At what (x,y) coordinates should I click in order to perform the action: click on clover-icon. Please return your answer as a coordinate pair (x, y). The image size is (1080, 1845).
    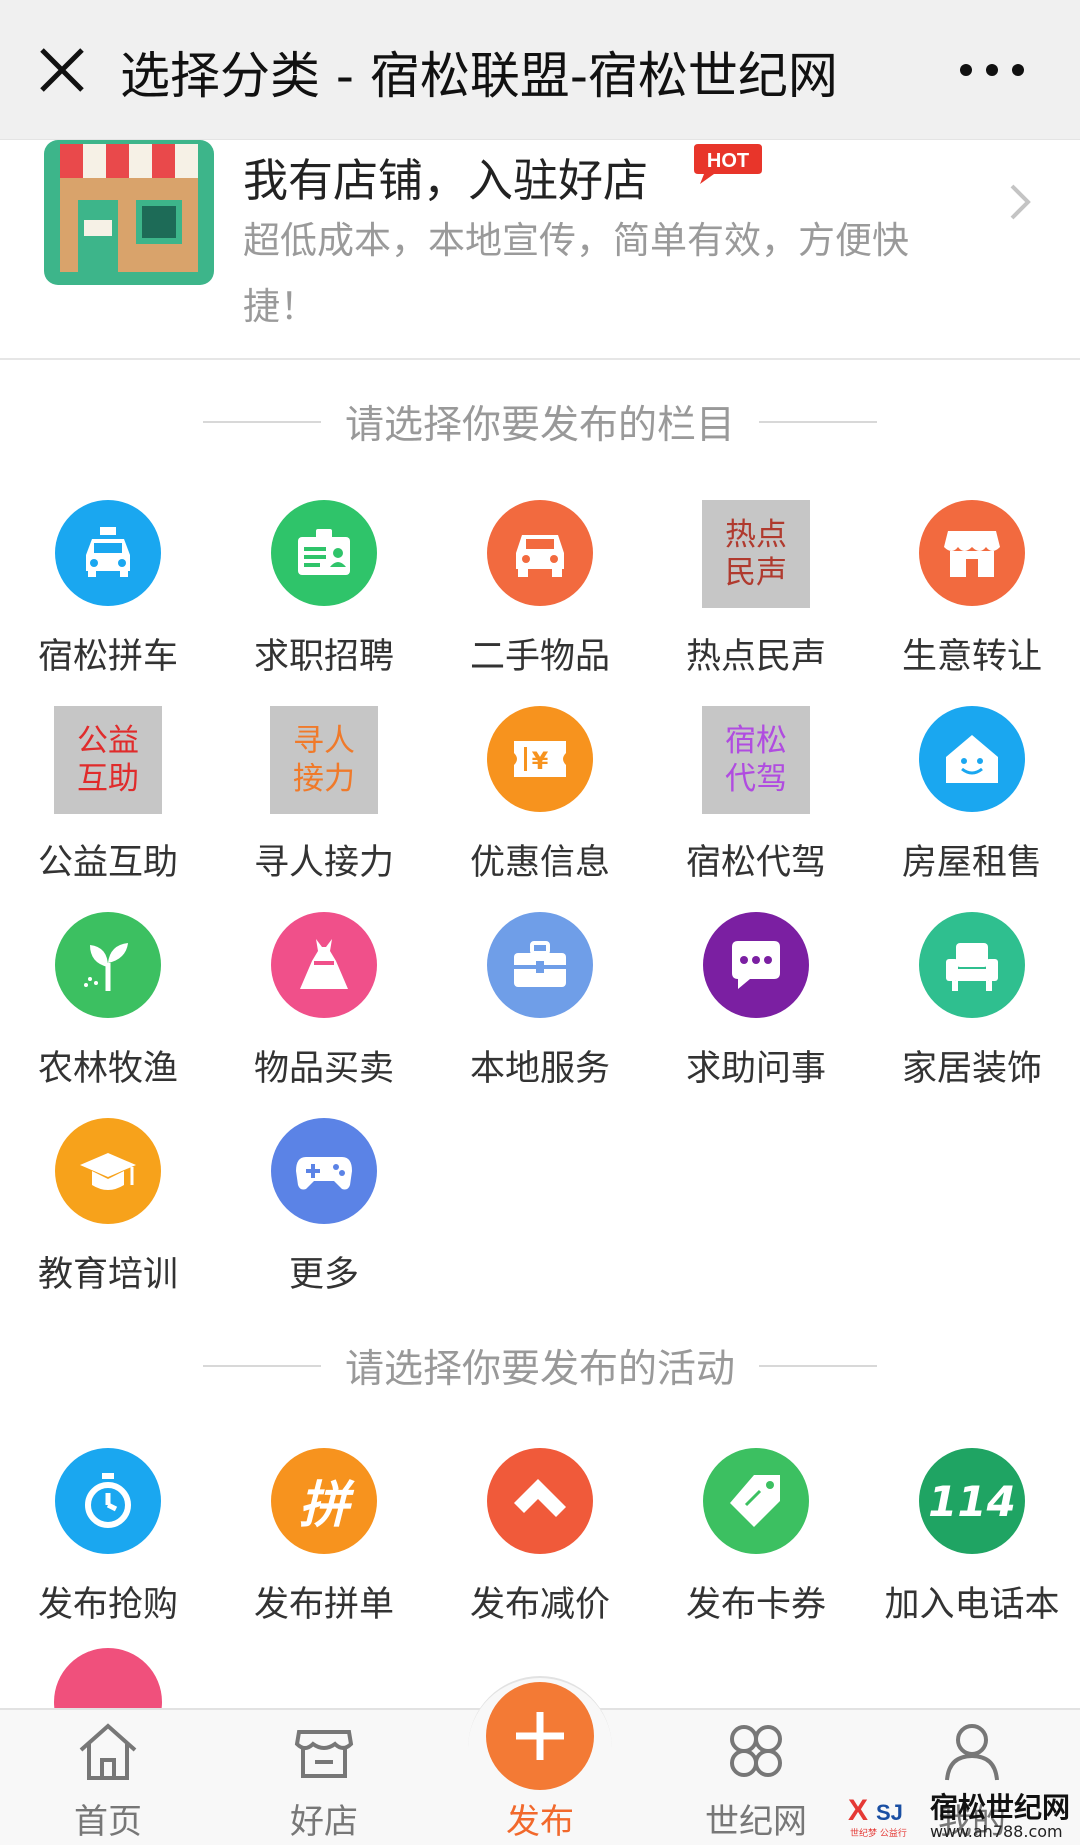
    Looking at the image, I should click on (756, 1751).